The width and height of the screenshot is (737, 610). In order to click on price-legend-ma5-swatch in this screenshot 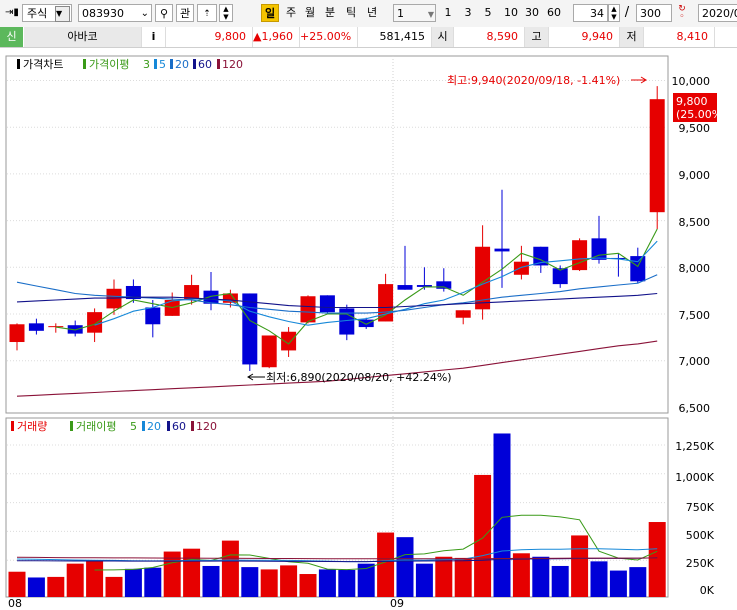, I will do `click(155, 64)`.